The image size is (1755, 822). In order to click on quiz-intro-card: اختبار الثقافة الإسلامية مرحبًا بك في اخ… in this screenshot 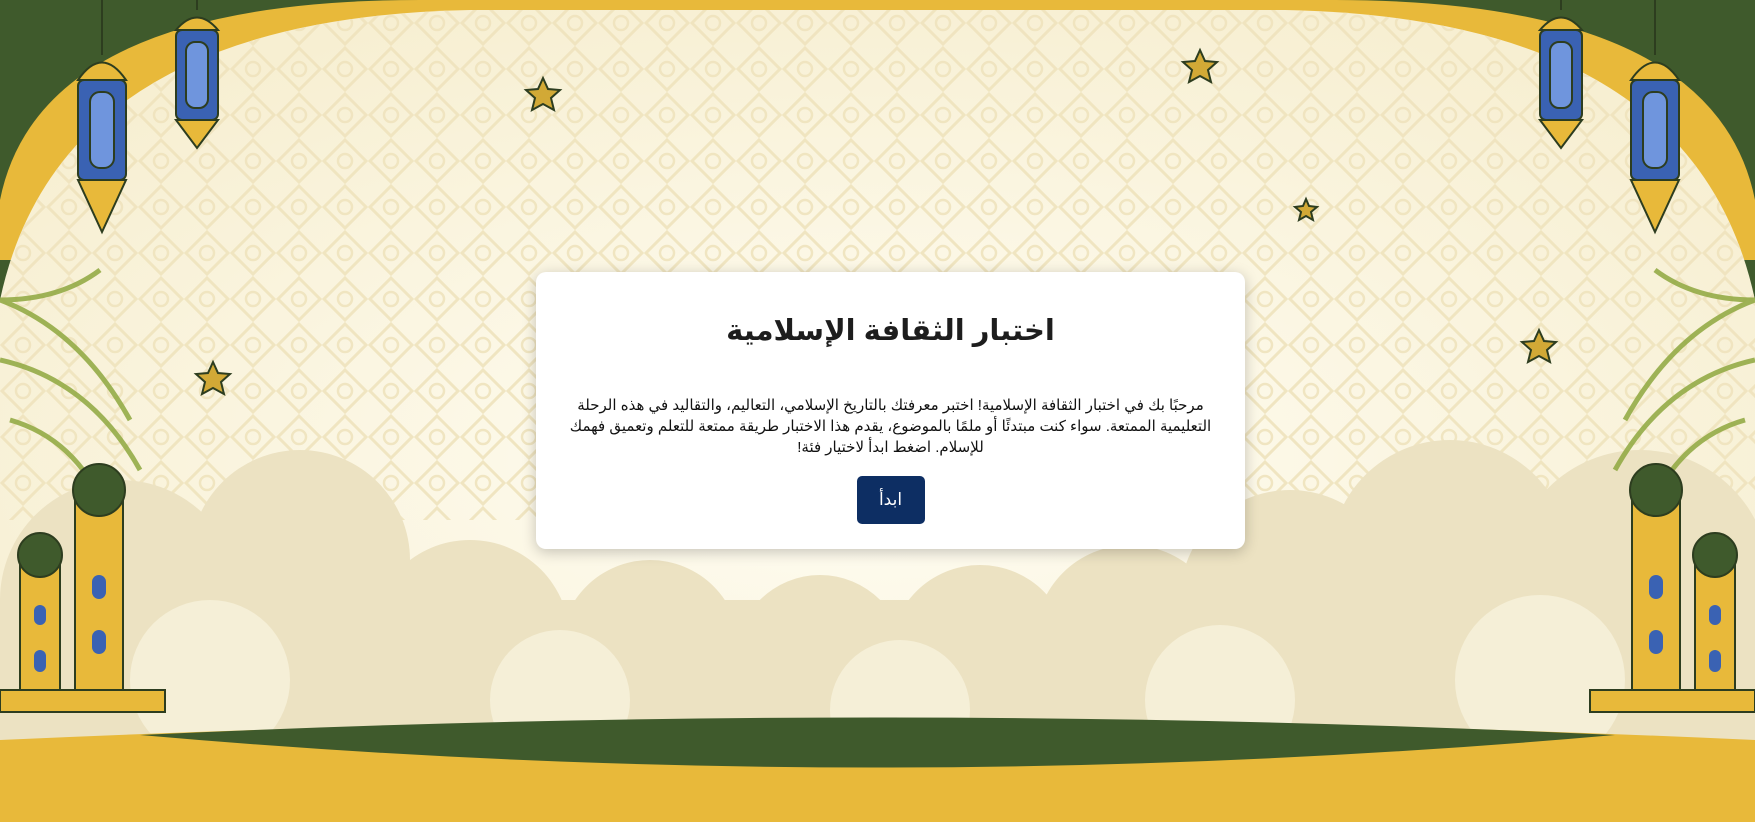, I will do `click(890, 410)`.